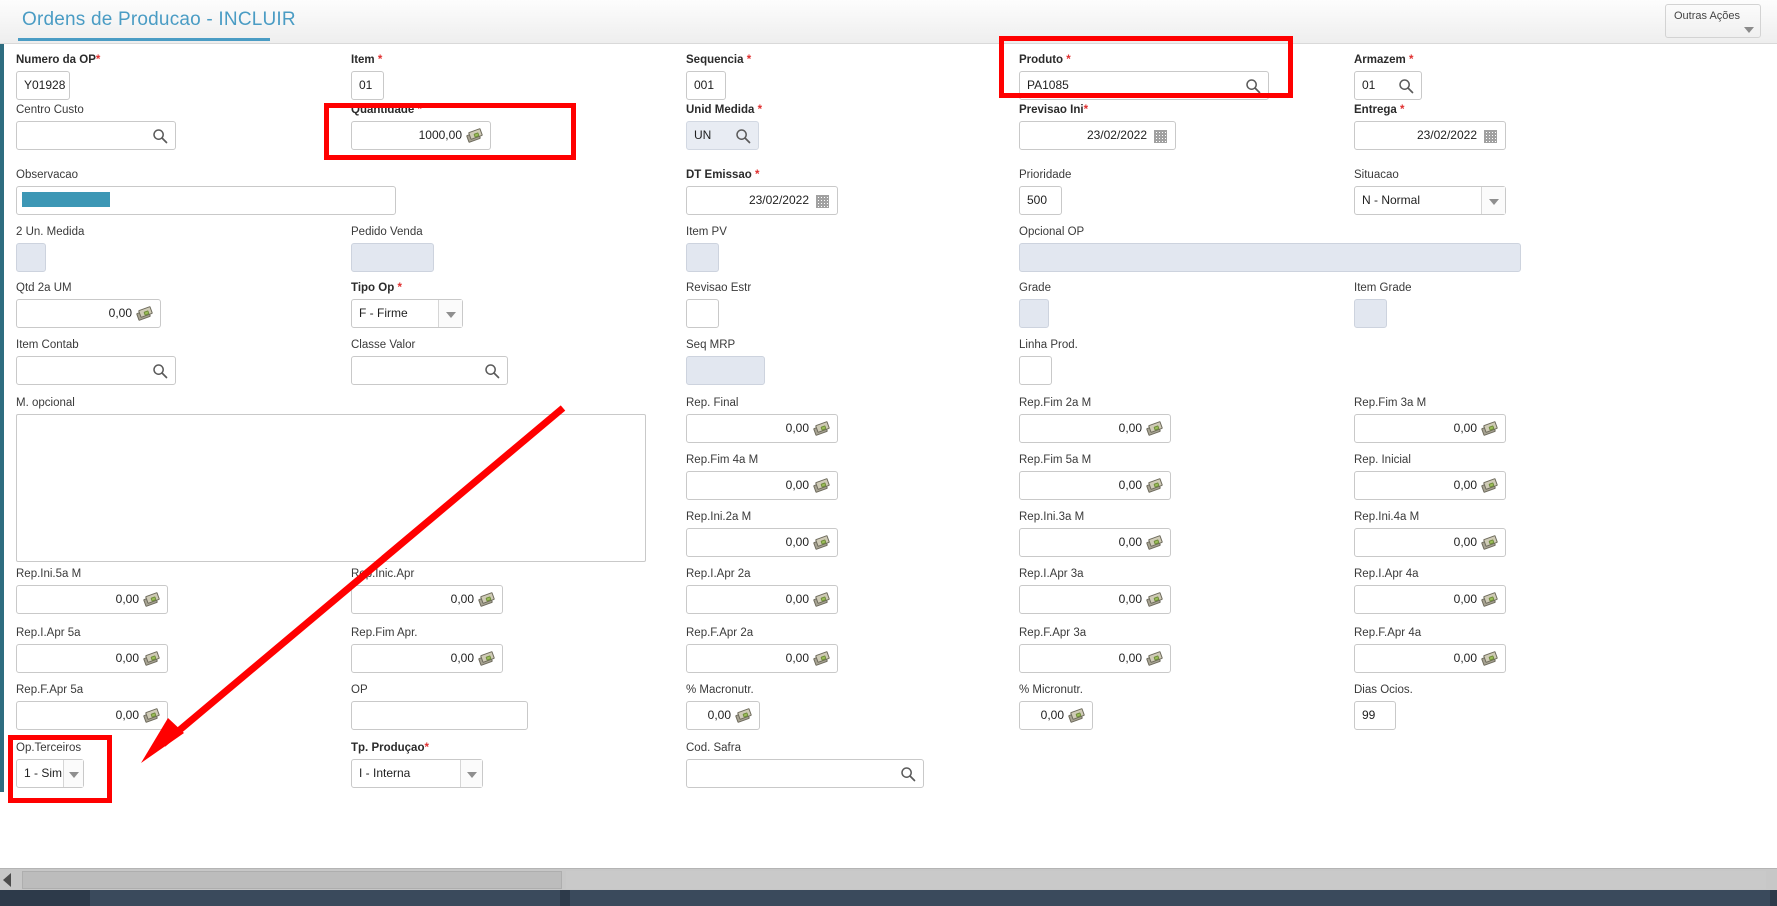 This screenshot has width=1777, height=906. Describe the element at coordinates (1144, 85) in the screenshot. I see `input-produto: PA1085` at that location.